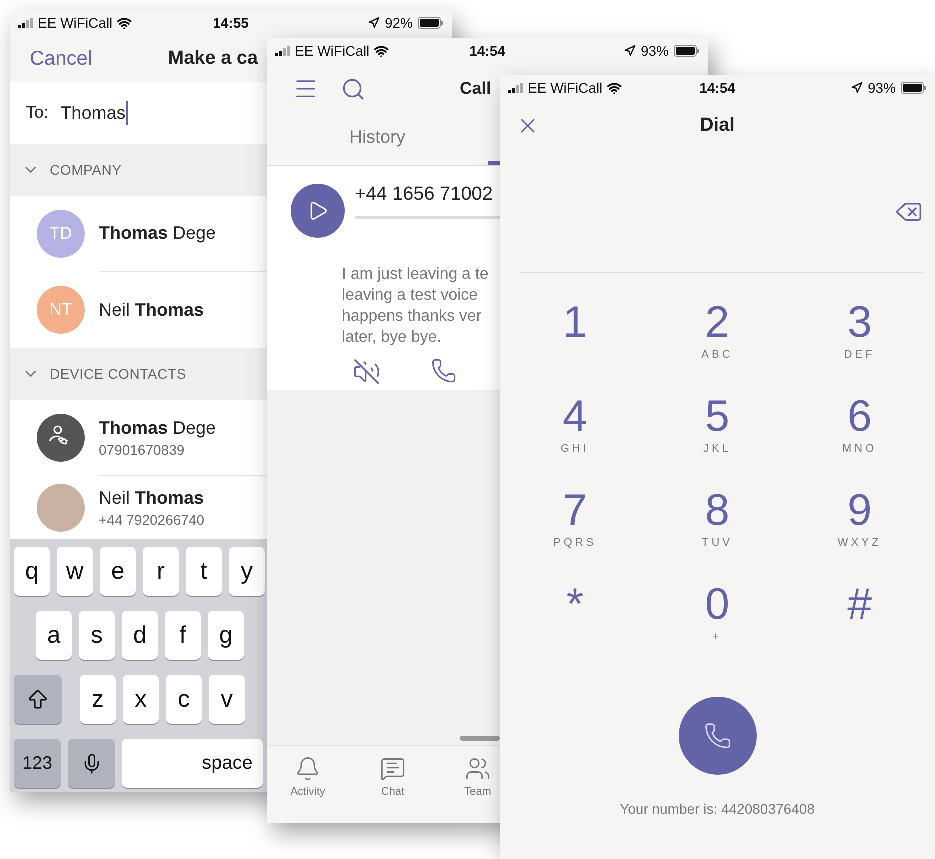 The height and width of the screenshot is (859, 935). What do you see at coordinates (476, 89) in the screenshot?
I see `screen-title: Call` at bounding box center [476, 89].